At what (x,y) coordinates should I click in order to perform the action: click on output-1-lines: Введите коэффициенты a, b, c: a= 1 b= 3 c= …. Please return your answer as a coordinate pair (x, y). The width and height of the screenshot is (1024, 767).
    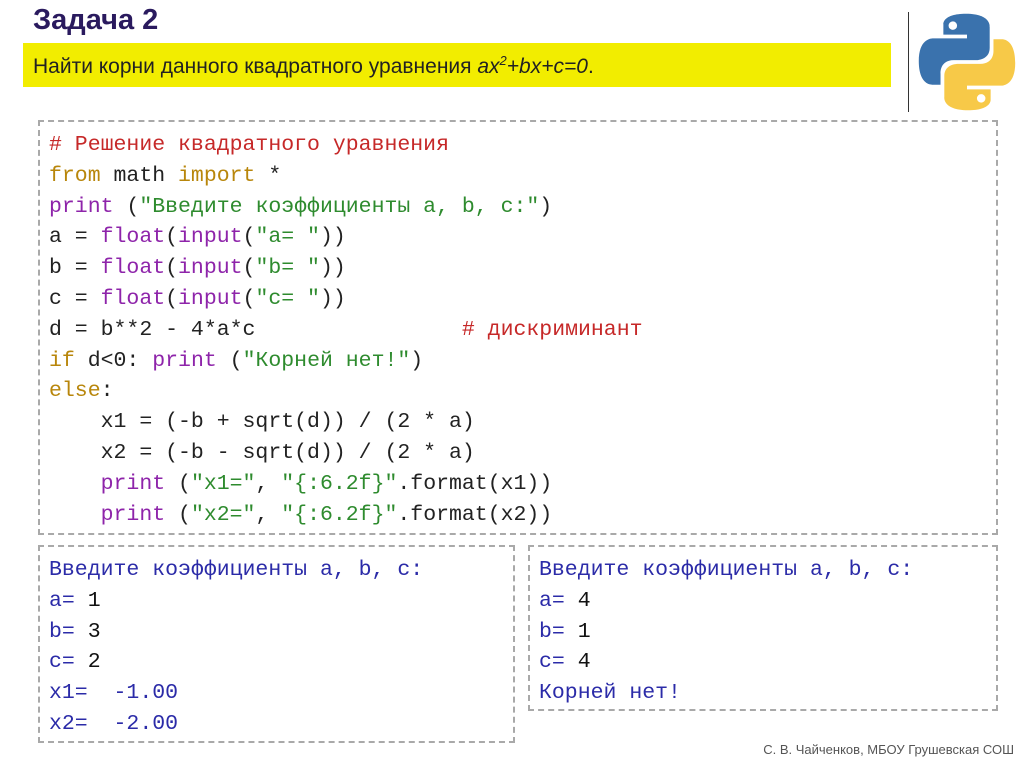
    Looking at the image, I should click on (236, 647).